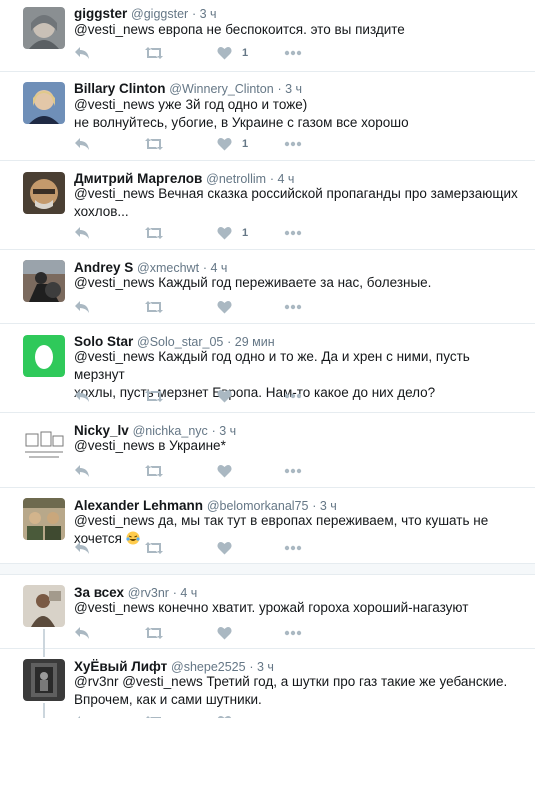 This screenshot has height=809, width=535. Describe the element at coordinates (236, 179) in the screenshot. I see `user-handle: @netrollim` at that location.